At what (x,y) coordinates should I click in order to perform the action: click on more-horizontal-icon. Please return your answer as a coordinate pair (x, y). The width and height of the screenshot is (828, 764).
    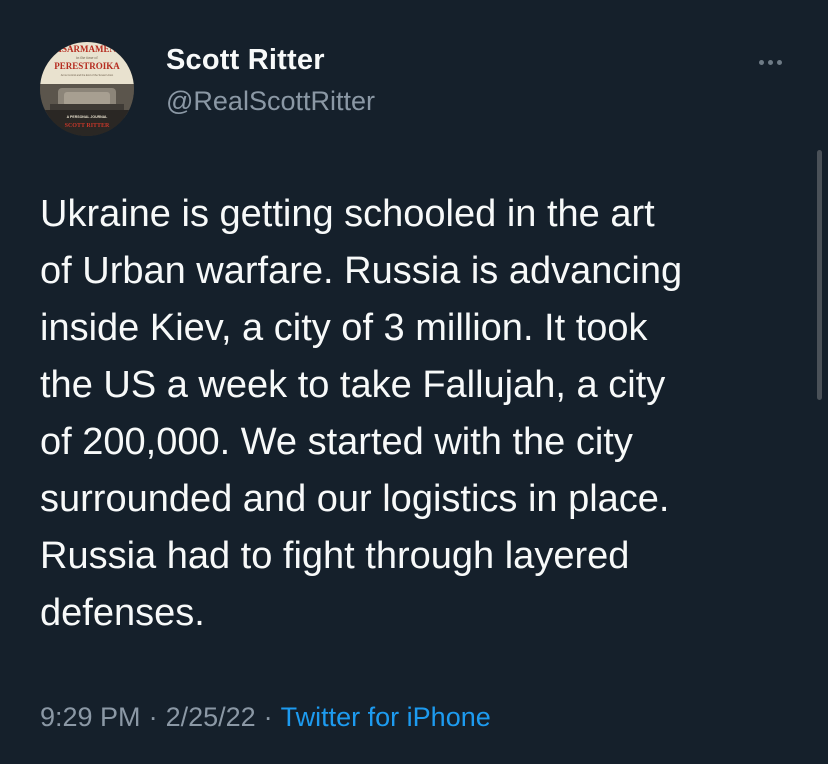
    Looking at the image, I should click on (761, 62).